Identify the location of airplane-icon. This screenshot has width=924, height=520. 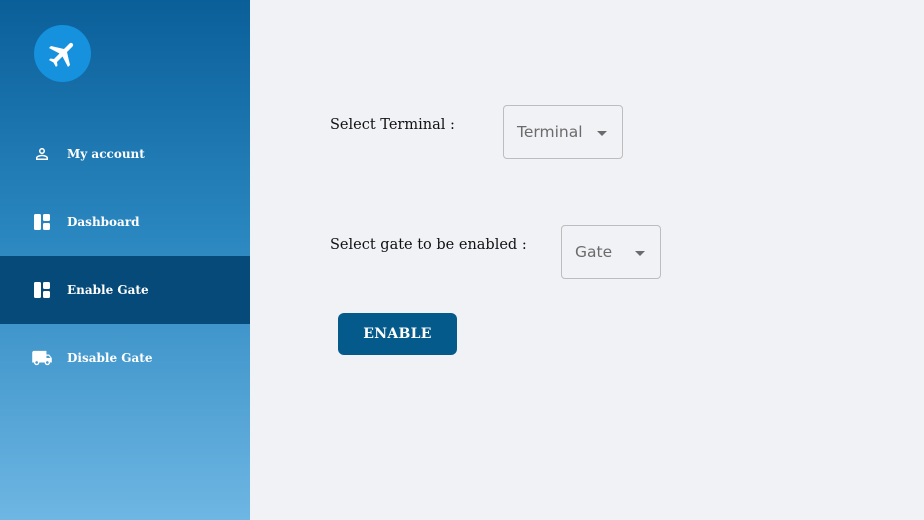
(60, 54).